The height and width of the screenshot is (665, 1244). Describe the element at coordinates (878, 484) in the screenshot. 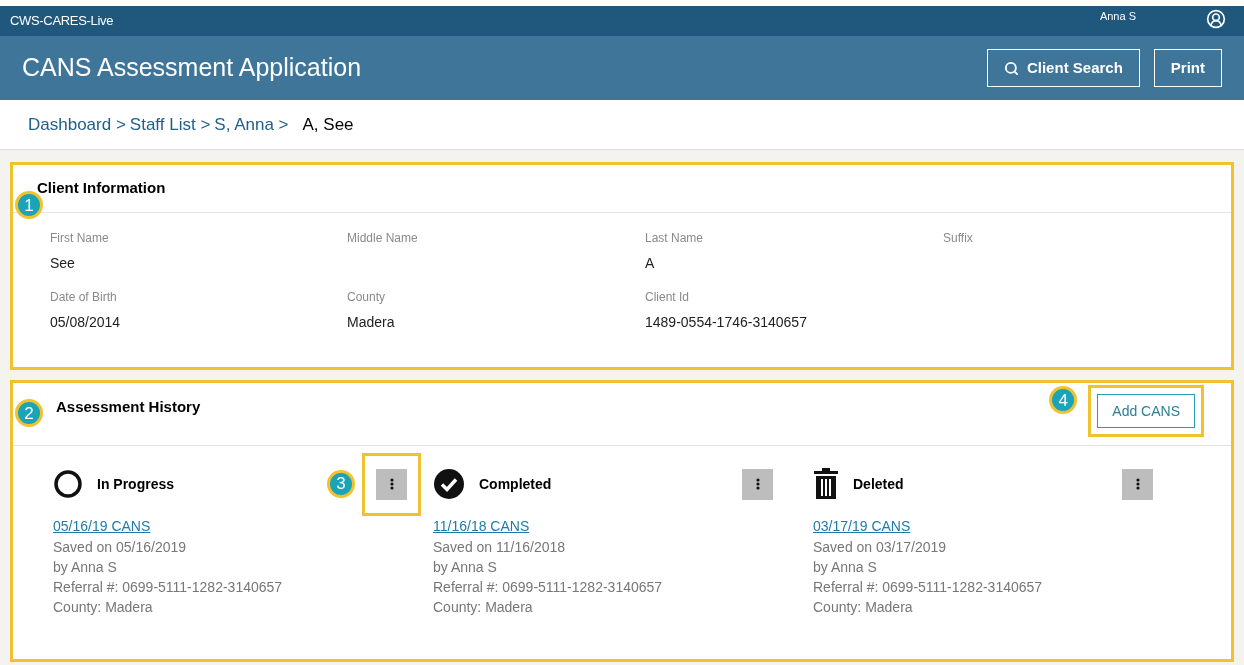

I see `status-label: Deleted` at that location.